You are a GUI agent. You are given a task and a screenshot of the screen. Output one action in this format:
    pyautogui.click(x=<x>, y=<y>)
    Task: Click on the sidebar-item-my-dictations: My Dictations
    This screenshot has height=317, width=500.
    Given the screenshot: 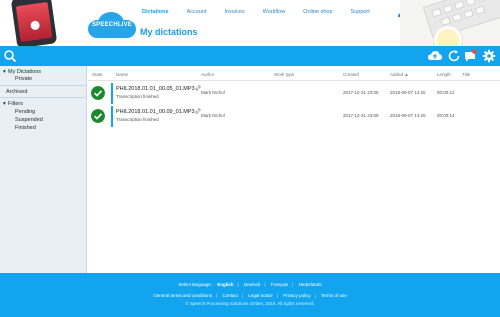 What is the action you would take?
    pyautogui.click(x=24, y=72)
    